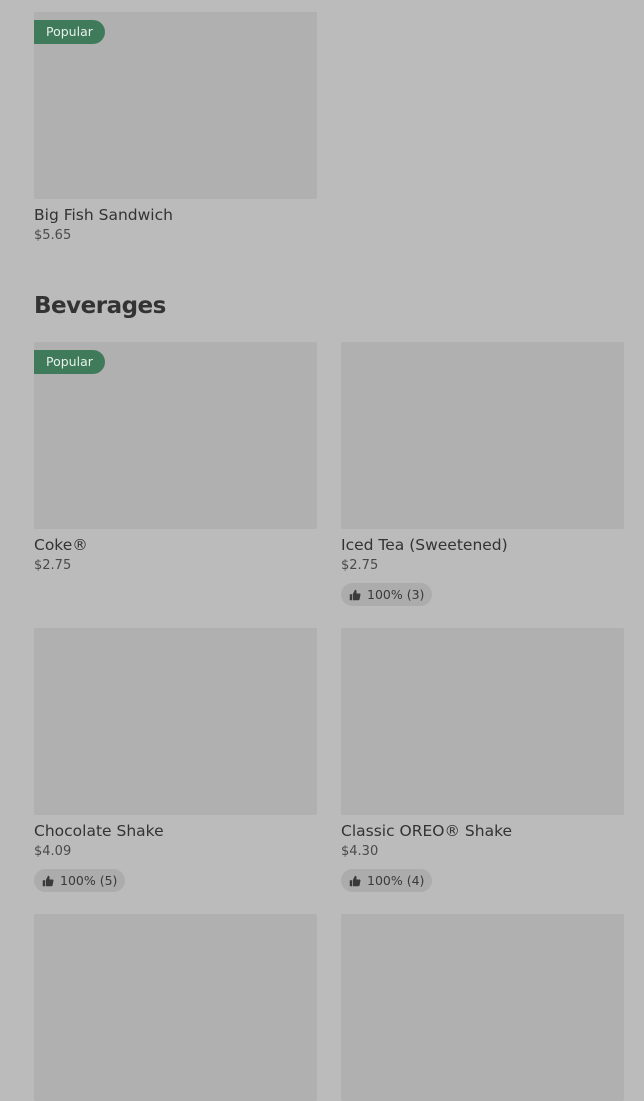 Image resolution: width=644 pixels, height=1101 pixels. What do you see at coordinates (100, 306) in the screenshot?
I see `section-title-beverages: Beverages` at bounding box center [100, 306].